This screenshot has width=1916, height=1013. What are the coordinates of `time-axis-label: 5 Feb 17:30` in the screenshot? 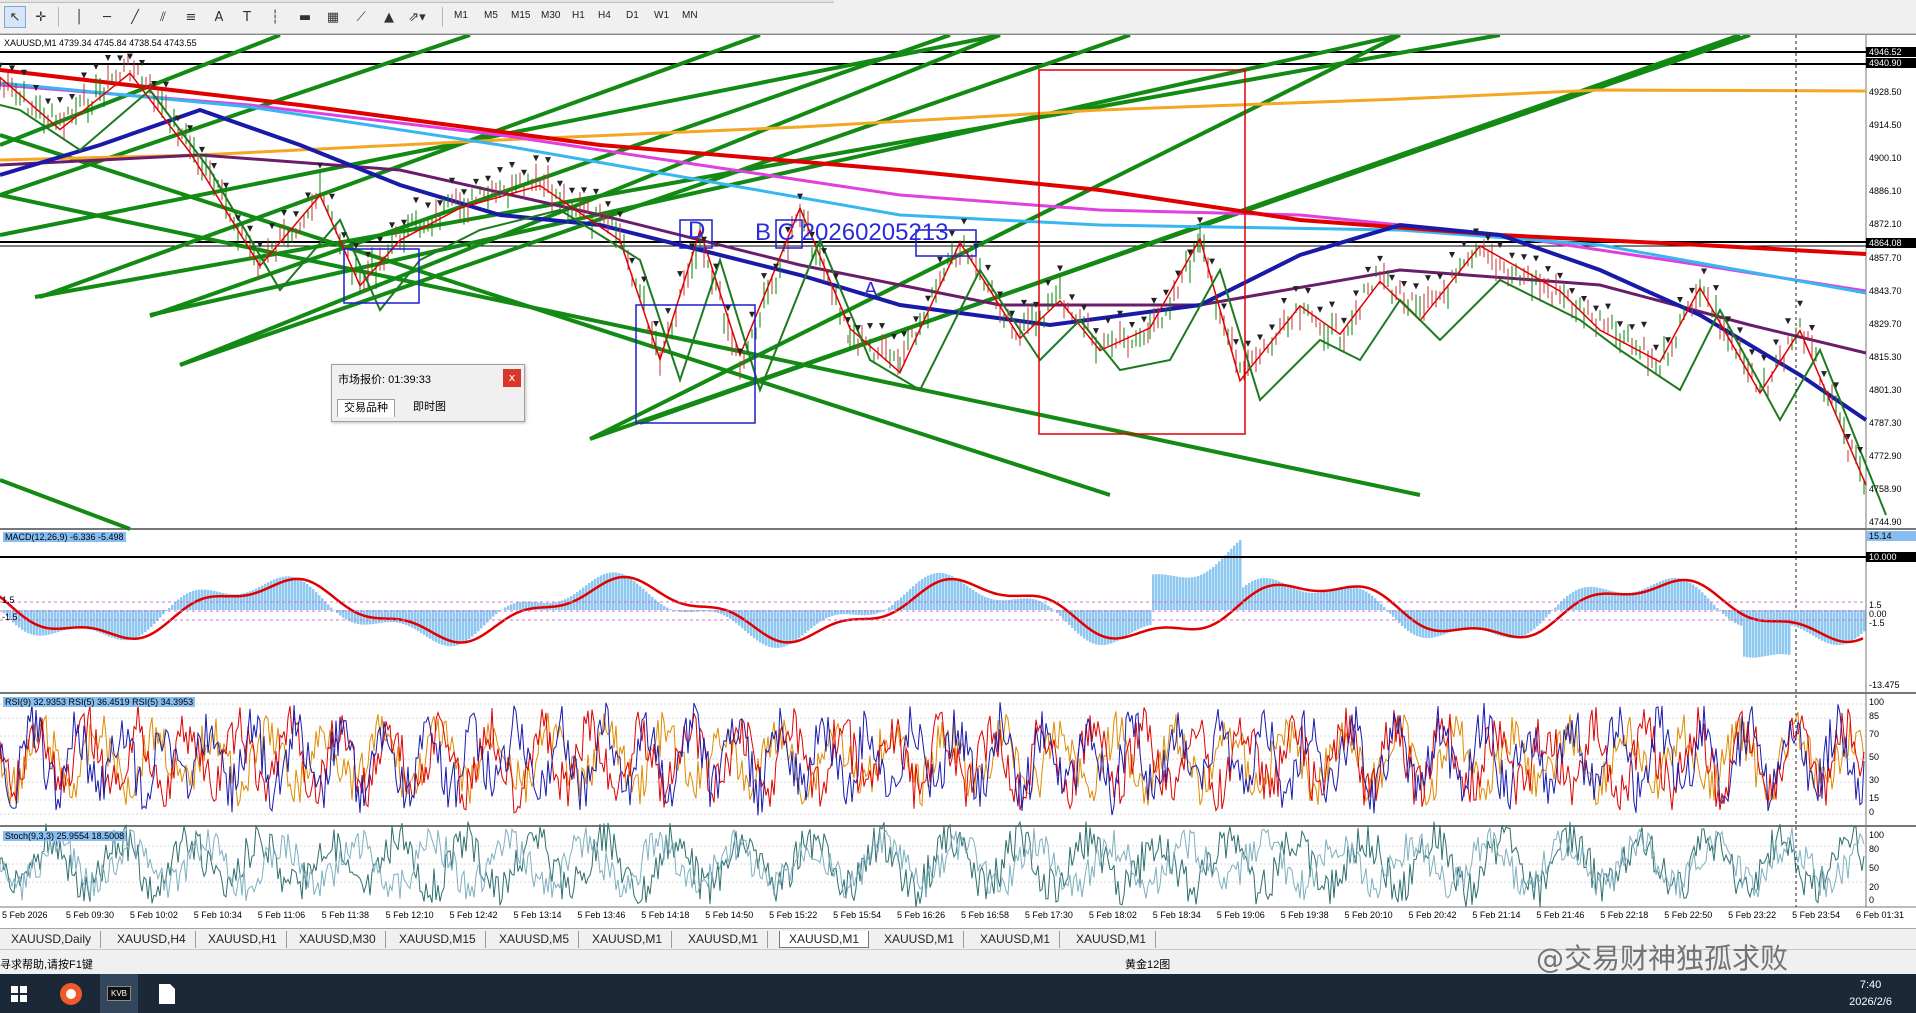 It's located at (1048, 915).